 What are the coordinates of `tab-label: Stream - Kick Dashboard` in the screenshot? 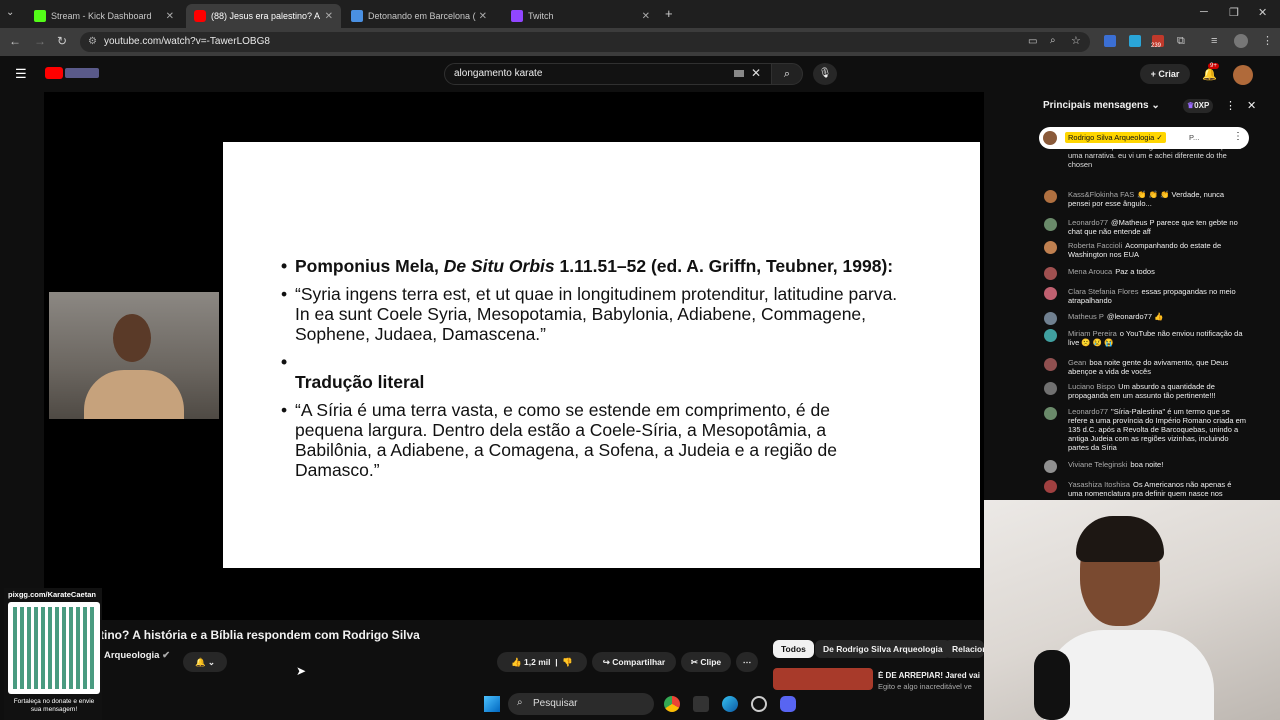 It's located at (101, 16).